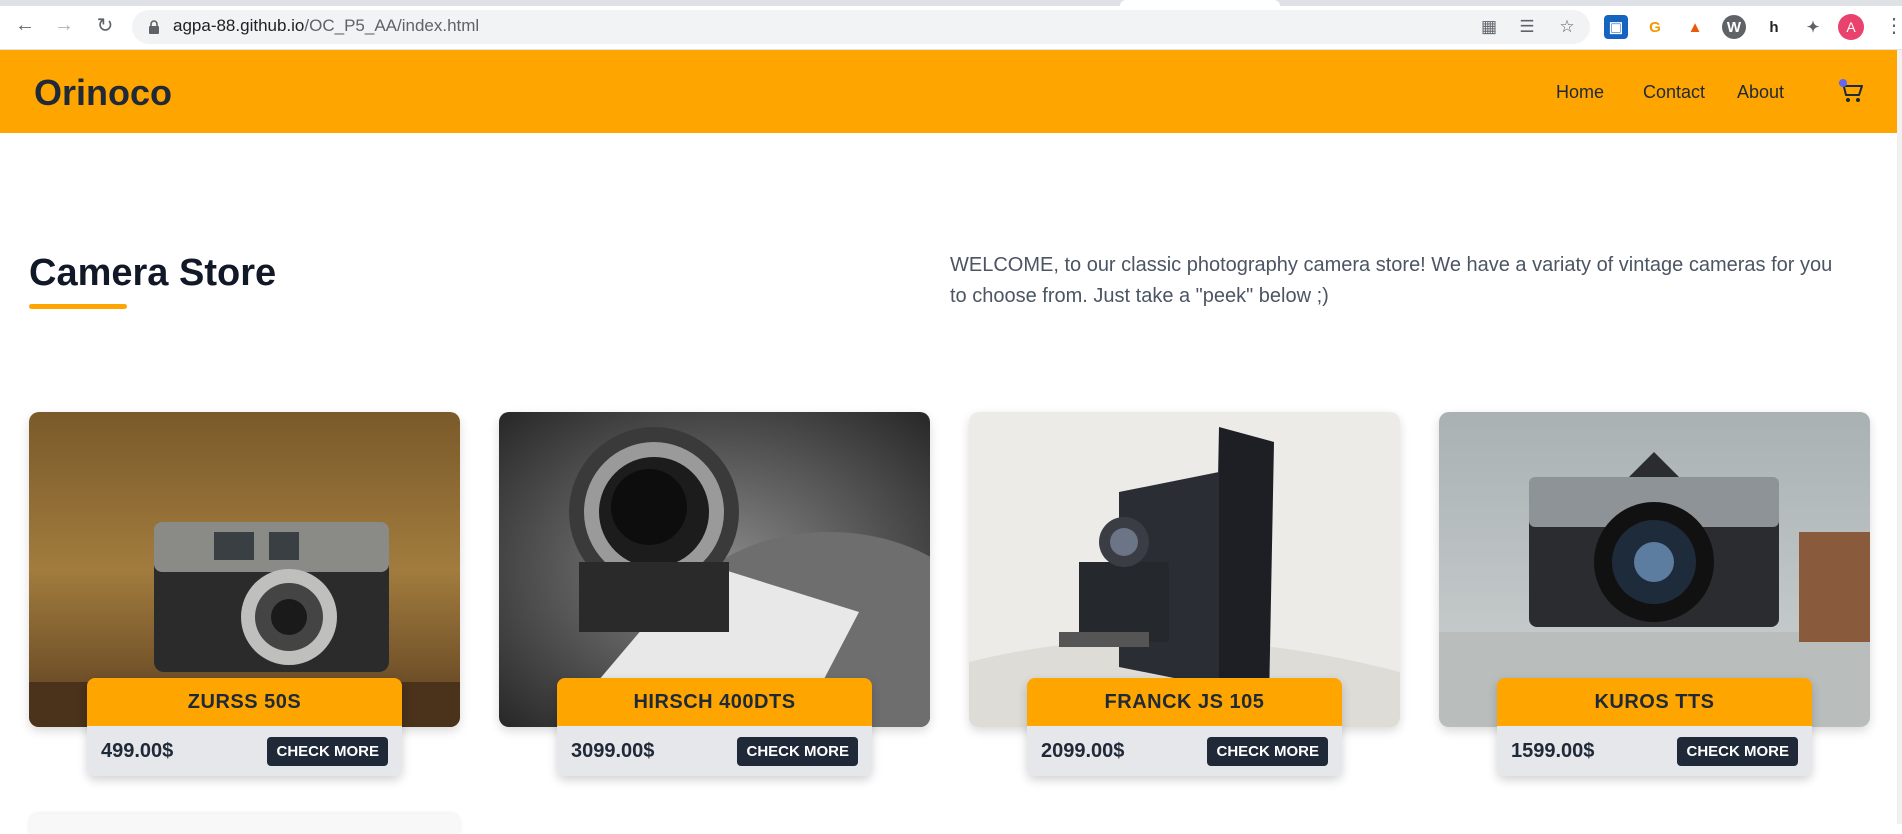  Describe the element at coordinates (244, 594) in the screenshot. I see `product-card: ZURSS 50S 499.00$ CHECK MORE` at that location.